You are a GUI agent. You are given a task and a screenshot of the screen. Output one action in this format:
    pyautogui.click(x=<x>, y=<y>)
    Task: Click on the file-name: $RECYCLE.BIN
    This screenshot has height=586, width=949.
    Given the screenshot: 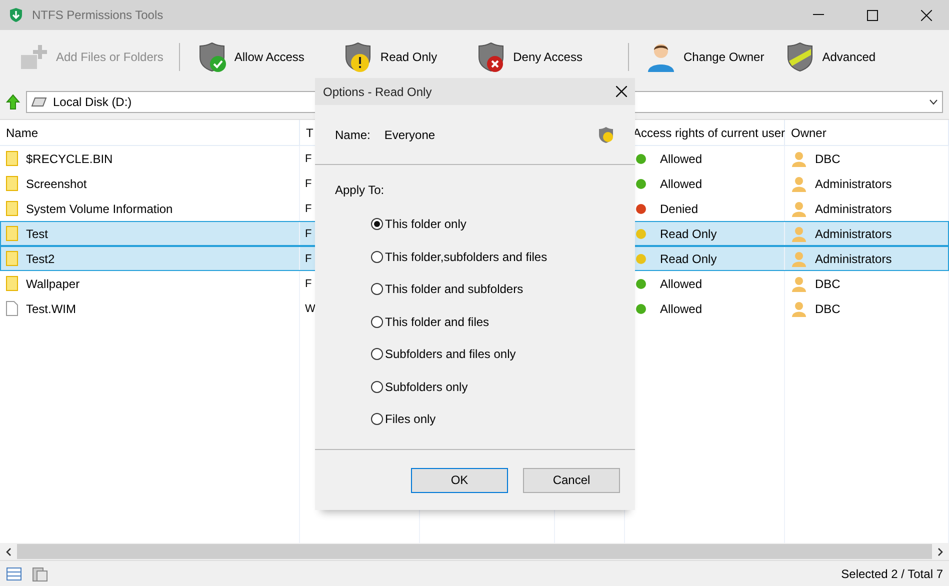 What is the action you would take?
    pyautogui.click(x=69, y=159)
    